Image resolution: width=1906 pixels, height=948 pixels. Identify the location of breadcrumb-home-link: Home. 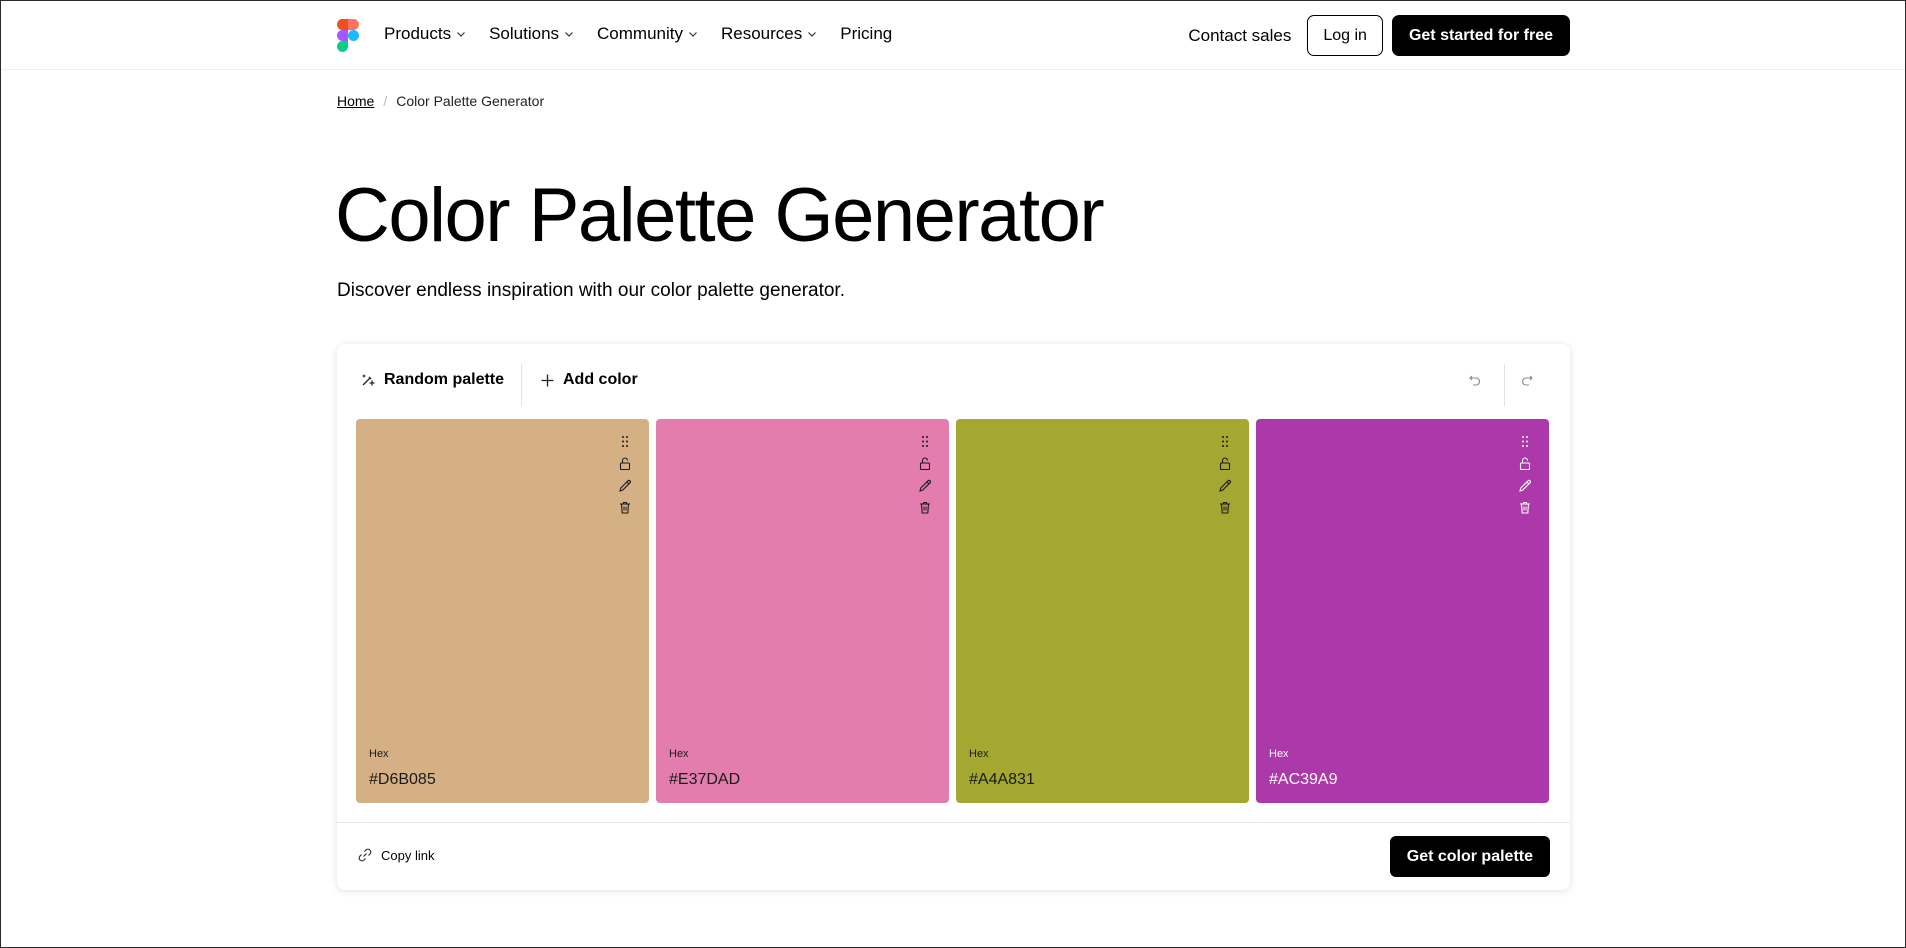
(355, 101).